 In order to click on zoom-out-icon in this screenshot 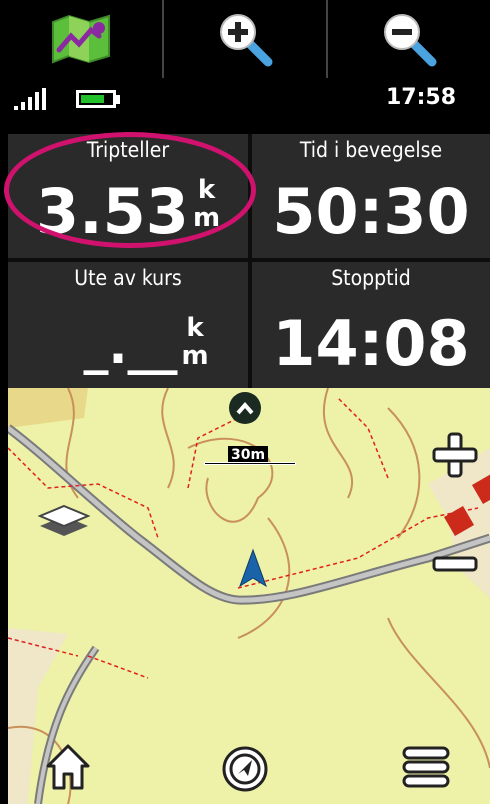, I will do `click(410, 40)`.